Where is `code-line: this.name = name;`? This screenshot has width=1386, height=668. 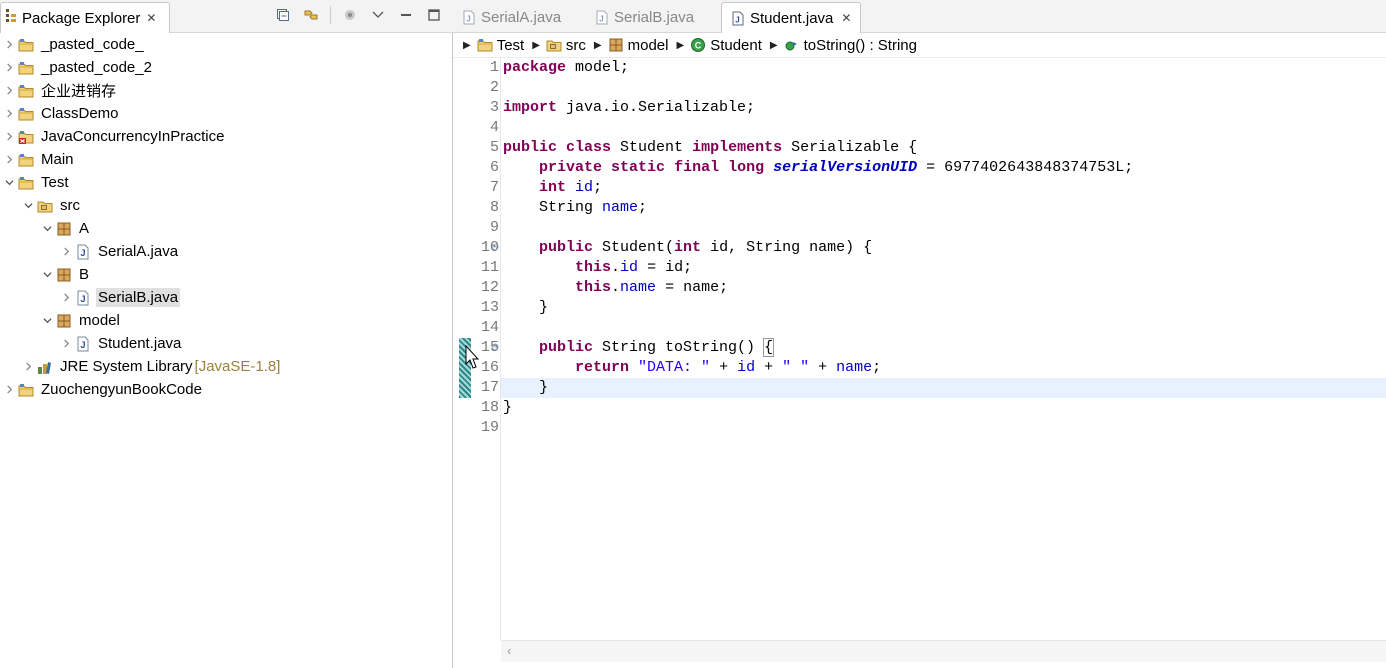 code-line: this.name = name; is located at coordinates (943, 288).